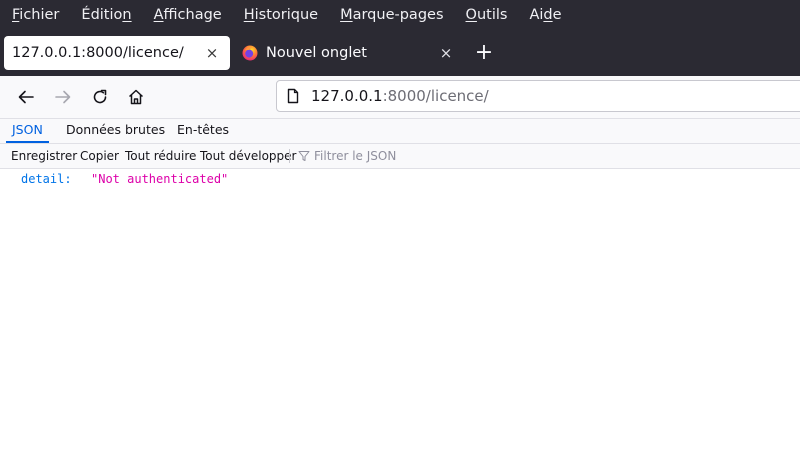 The image size is (800, 451). I want to click on forward-button, so click(63, 97).